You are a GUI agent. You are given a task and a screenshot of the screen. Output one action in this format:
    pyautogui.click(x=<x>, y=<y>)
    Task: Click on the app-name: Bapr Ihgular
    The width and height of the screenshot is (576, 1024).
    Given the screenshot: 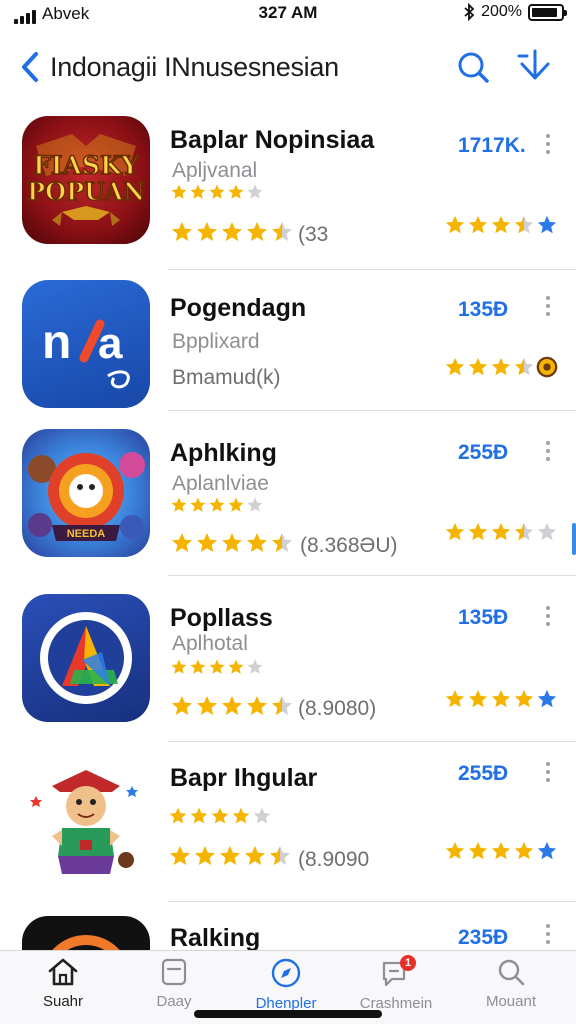 What is the action you would take?
    pyautogui.click(x=244, y=778)
    